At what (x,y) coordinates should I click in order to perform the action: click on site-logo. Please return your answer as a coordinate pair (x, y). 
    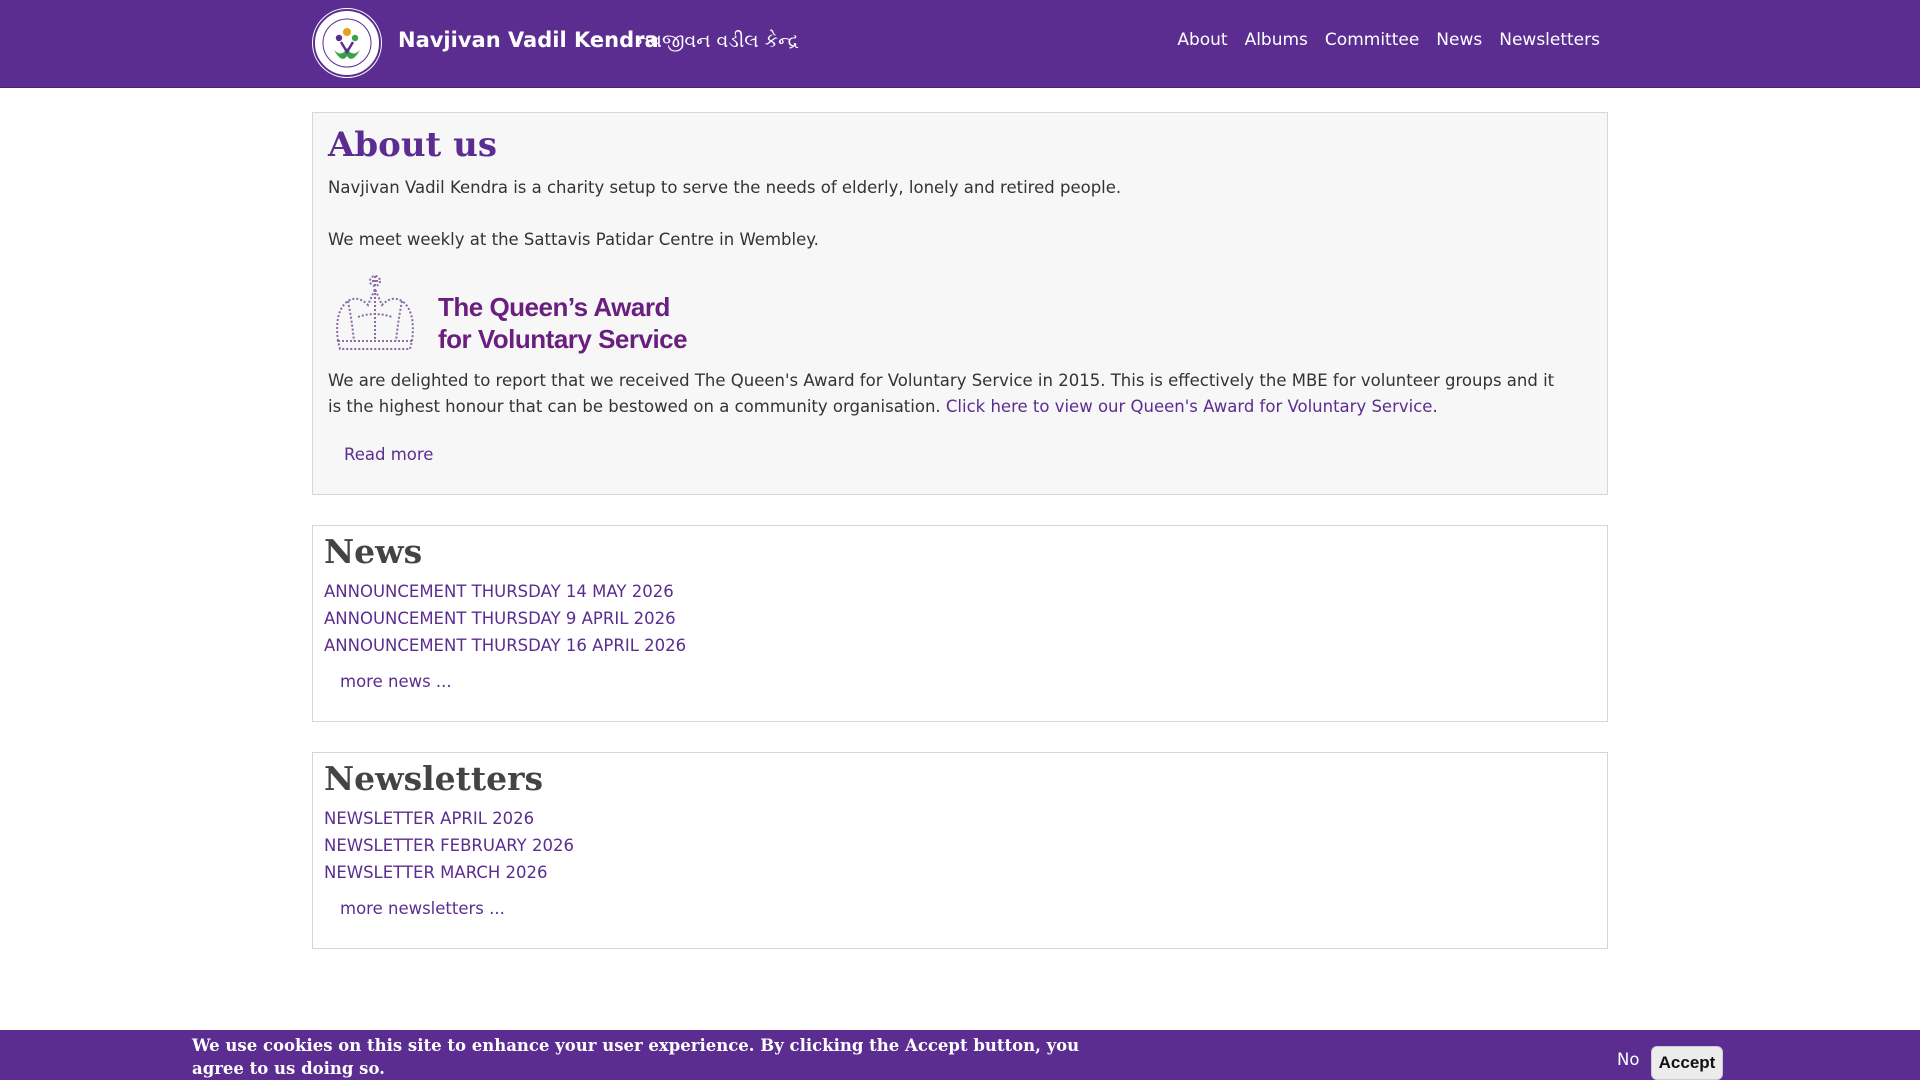
    Looking at the image, I should click on (347, 43).